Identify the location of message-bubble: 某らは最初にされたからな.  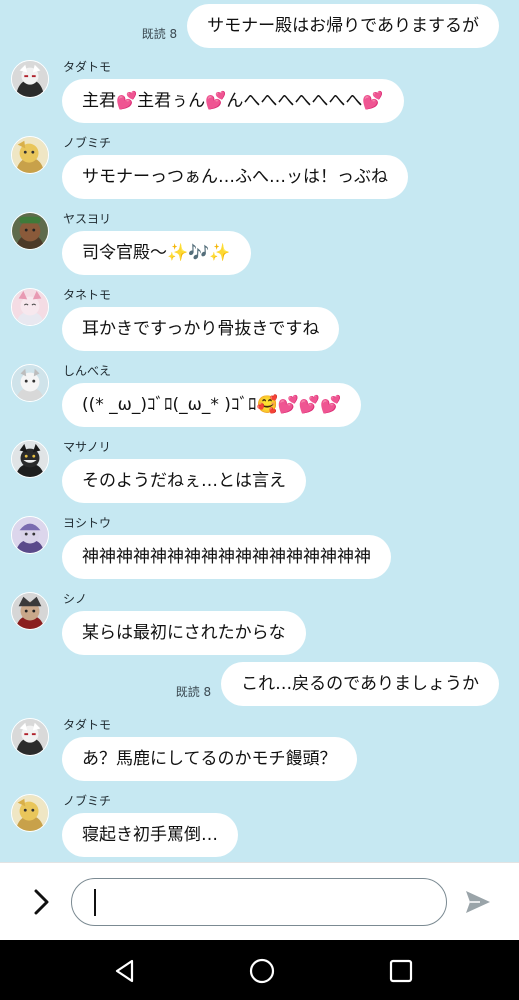
(184, 633).